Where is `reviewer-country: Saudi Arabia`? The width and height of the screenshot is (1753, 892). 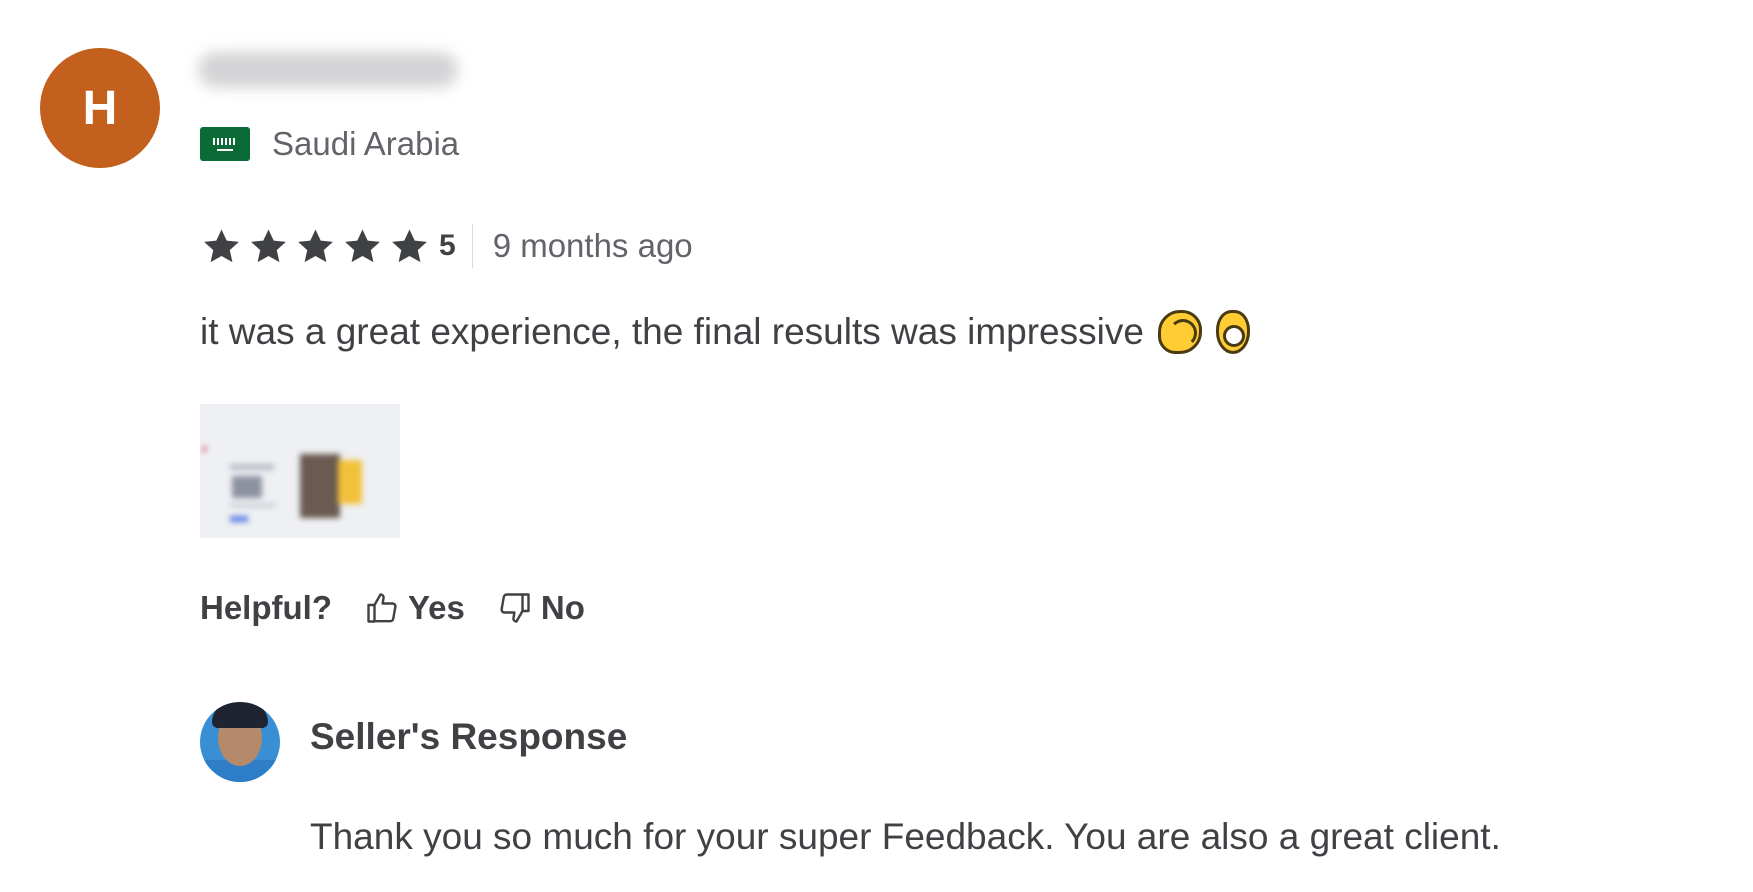
reviewer-country: Saudi Arabia is located at coordinates (329, 144).